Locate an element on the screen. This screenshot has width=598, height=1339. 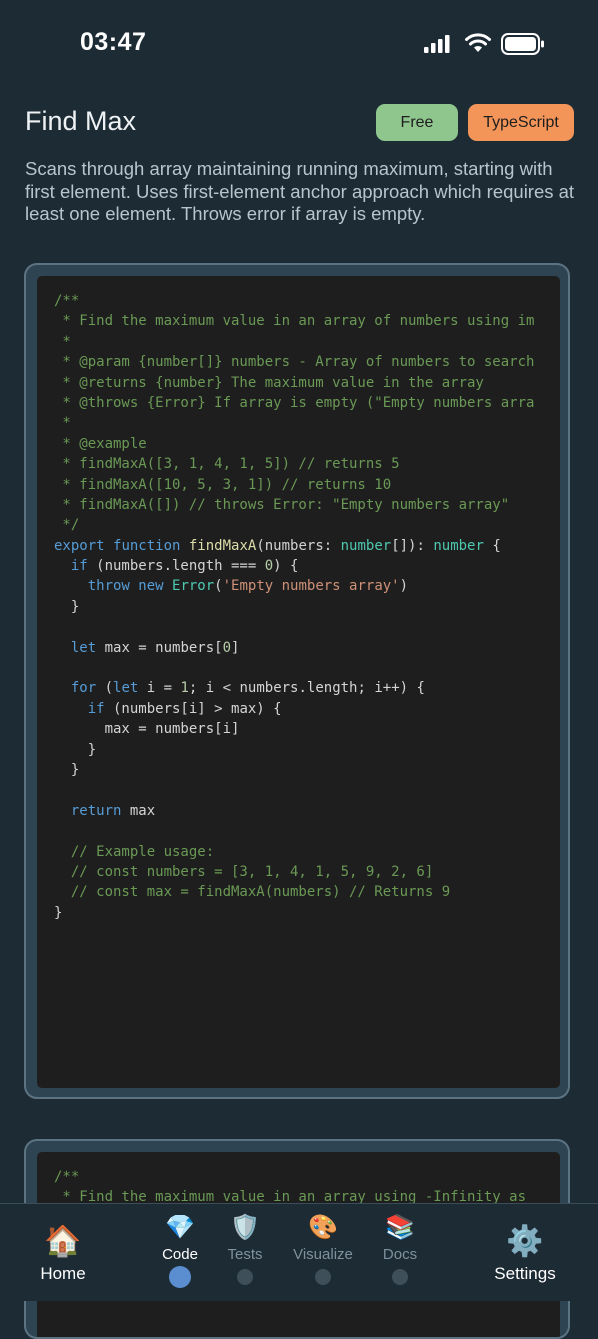
code-token: if is located at coordinates (79, 566).